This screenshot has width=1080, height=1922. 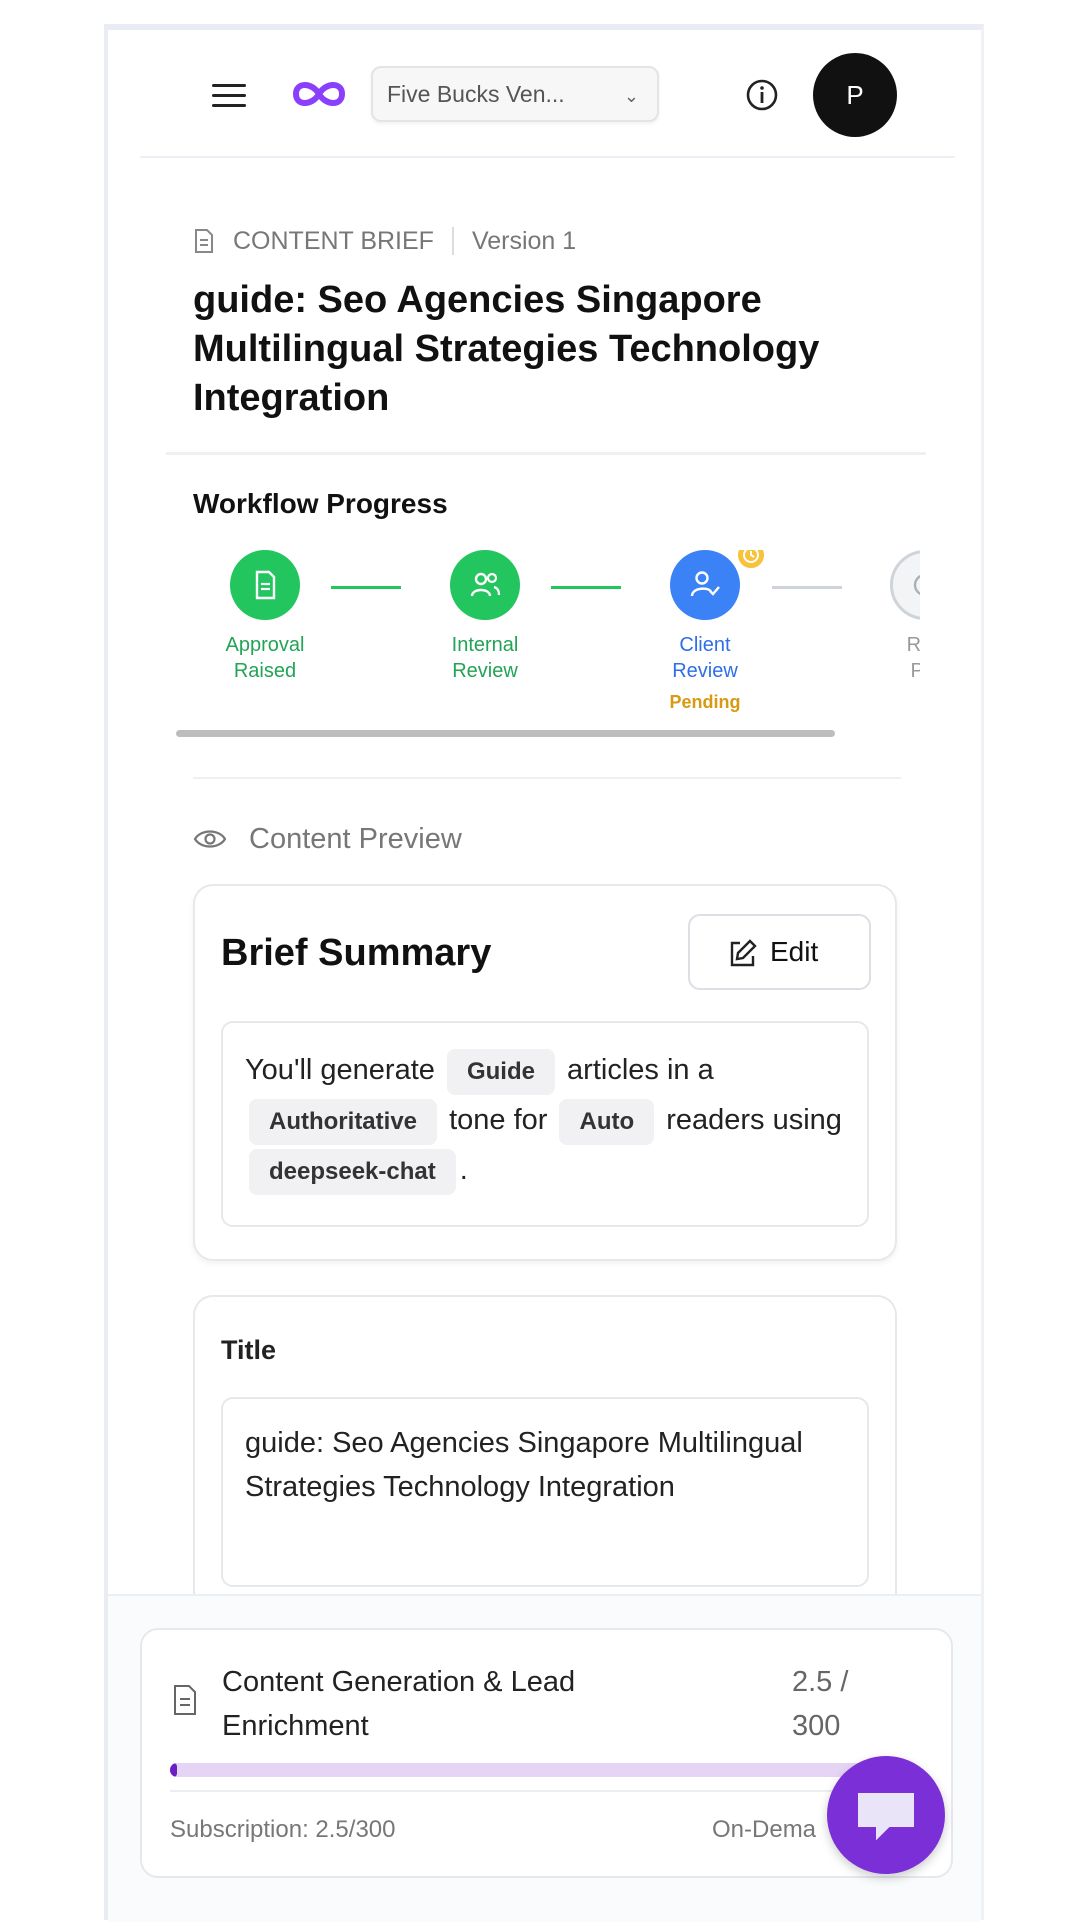 What do you see at coordinates (743, 953) in the screenshot?
I see `edit-icon` at bounding box center [743, 953].